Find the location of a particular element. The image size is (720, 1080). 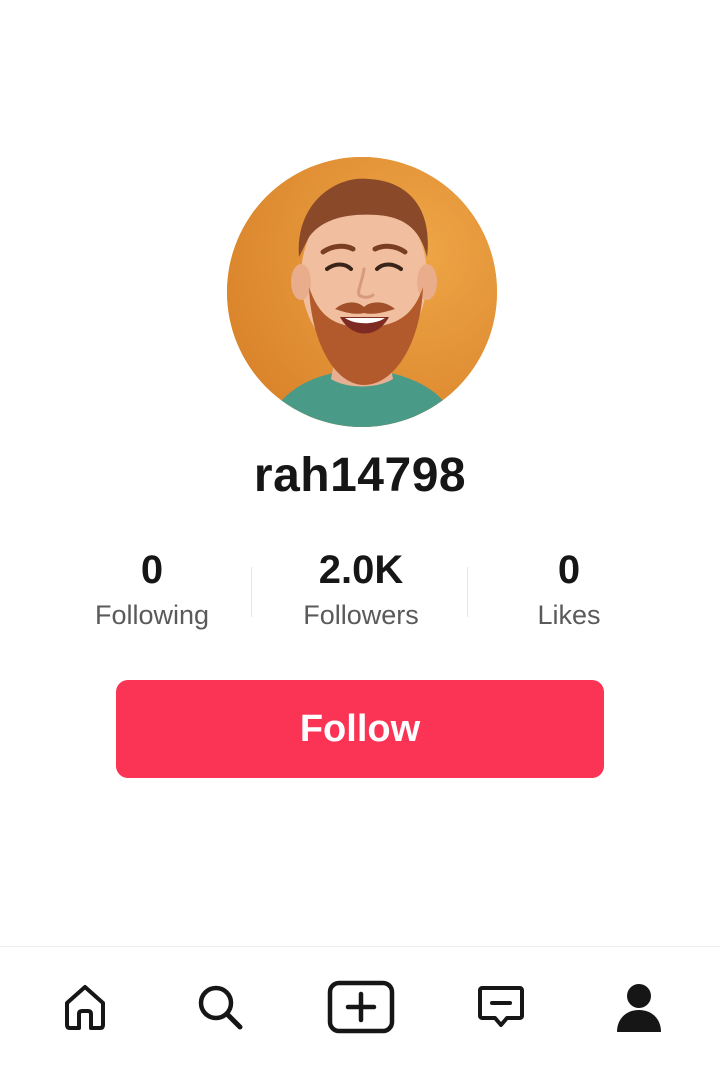

followers-label: Followers is located at coordinates (361, 615).